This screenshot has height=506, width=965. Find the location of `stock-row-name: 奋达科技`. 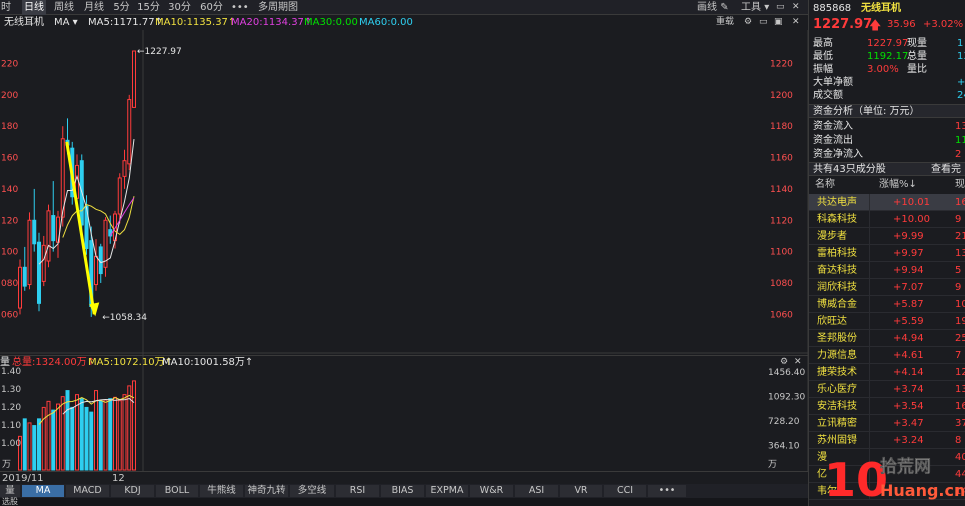

stock-row-name: 奋达科技 is located at coordinates (837, 270).